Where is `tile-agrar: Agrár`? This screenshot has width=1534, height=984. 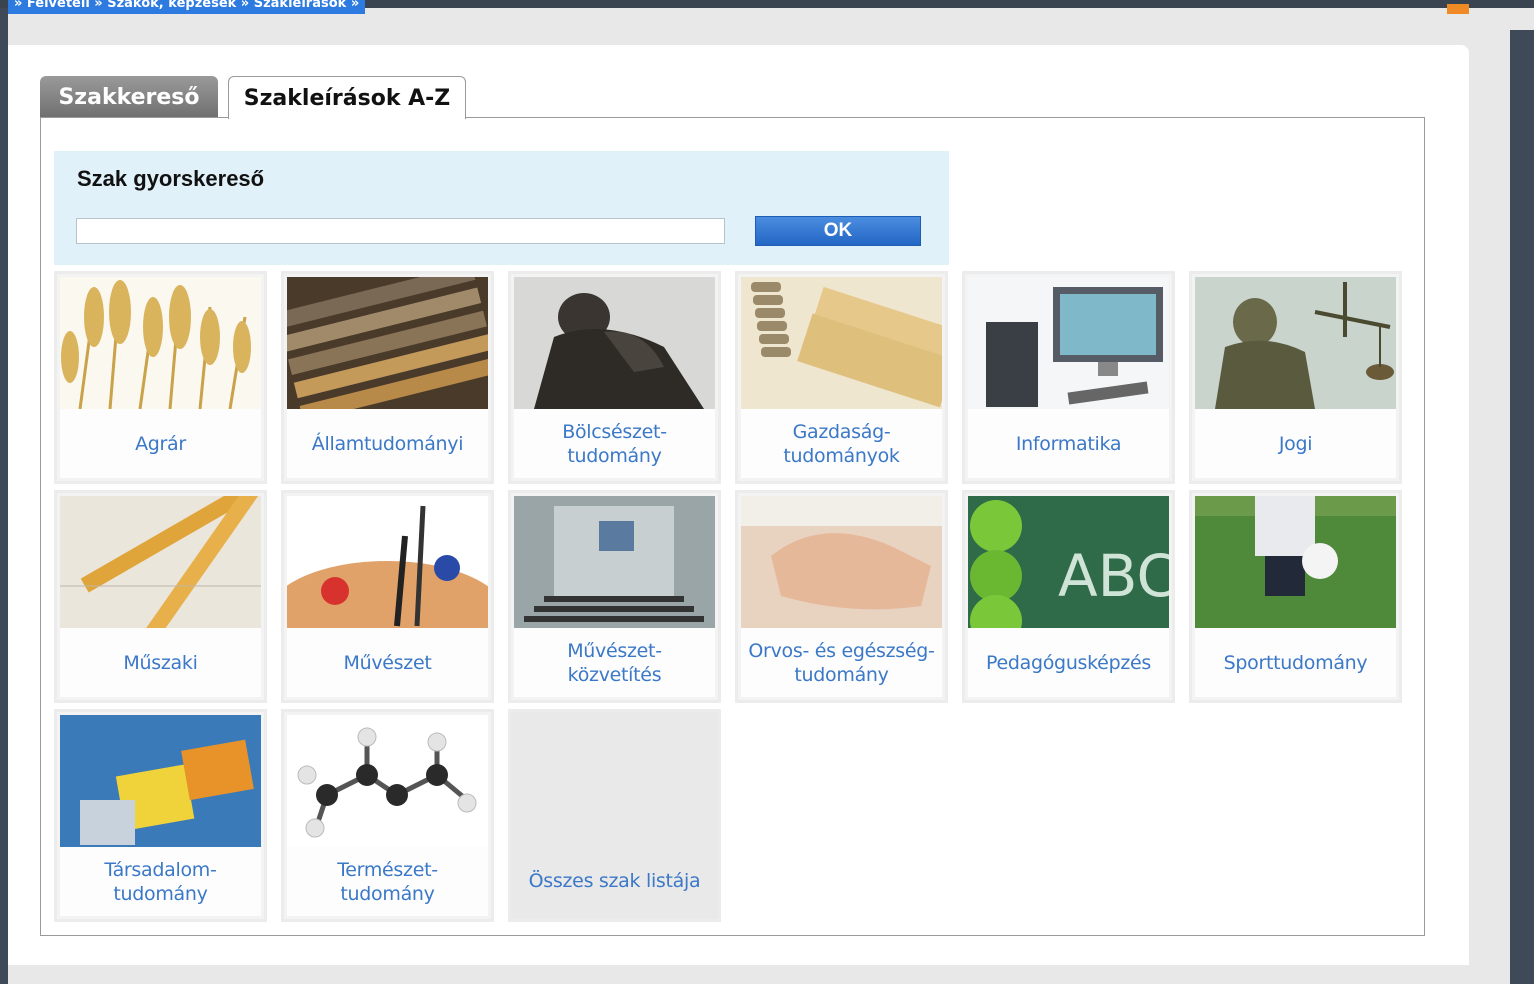 tile-agrar: Agrár is located at coordinates (160, 377).